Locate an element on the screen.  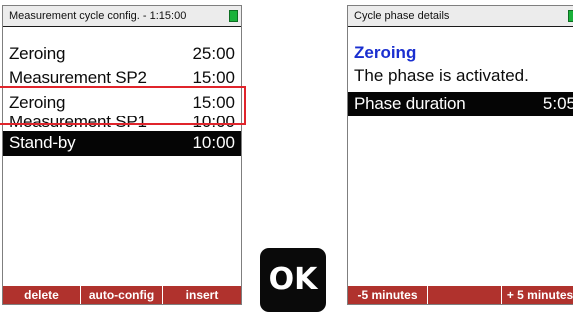
softkey-bar: -5 minutes + 5 minutes is located at coordinates (460, 295).